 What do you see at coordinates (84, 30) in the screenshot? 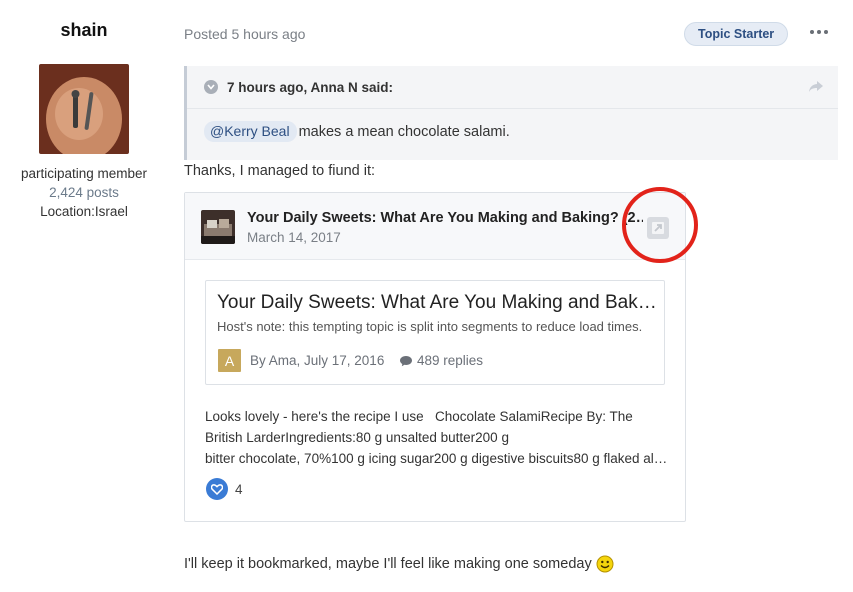
I see `author-name: shain` at bounding box center [84, 30].